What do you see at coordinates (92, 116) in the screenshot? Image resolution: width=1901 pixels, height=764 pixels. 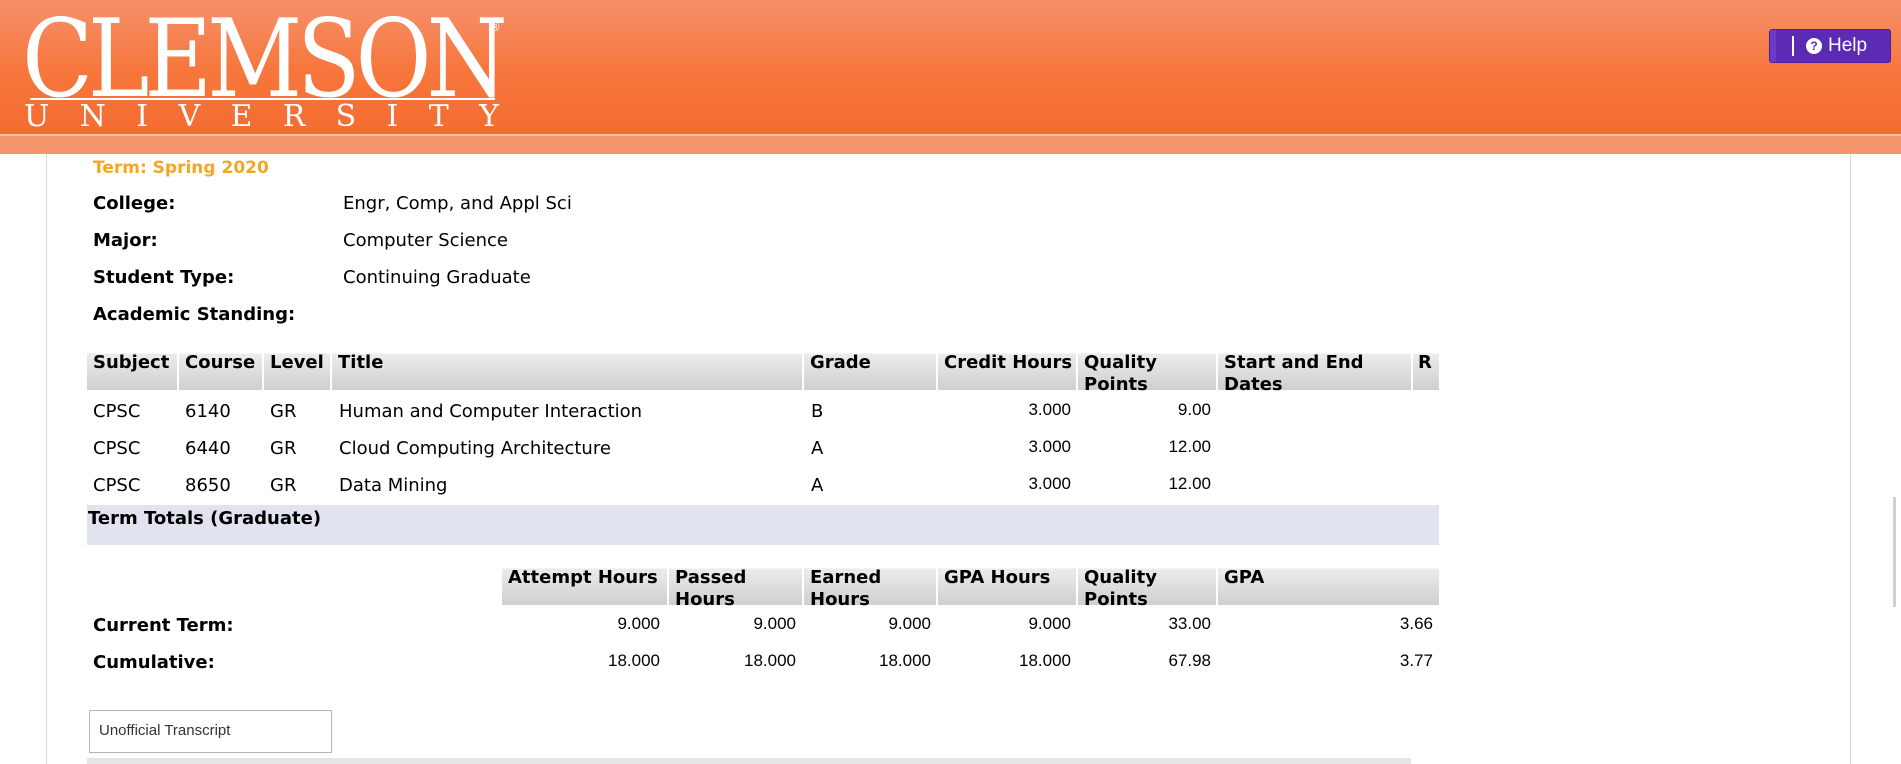 I see `logo-letter: N` at bounding box center [92, 116].